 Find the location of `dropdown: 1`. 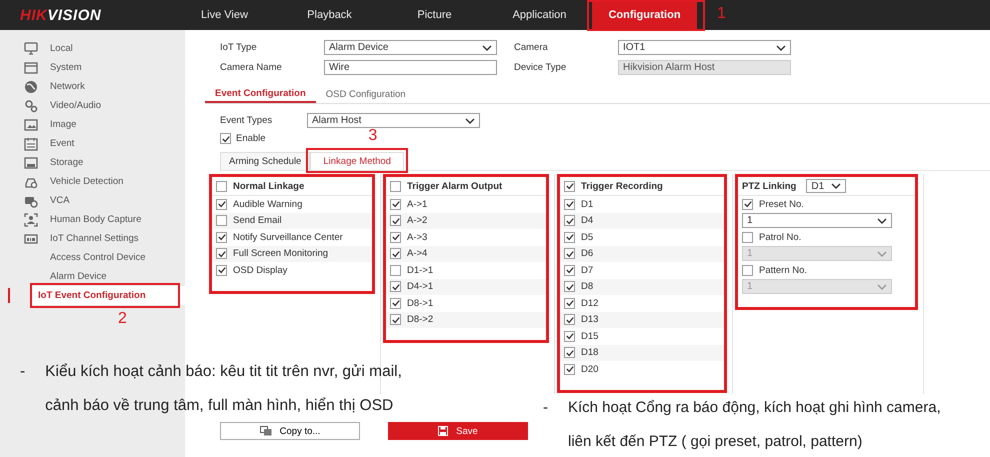

dropdown: 1 is located at coordinates (817, 220).